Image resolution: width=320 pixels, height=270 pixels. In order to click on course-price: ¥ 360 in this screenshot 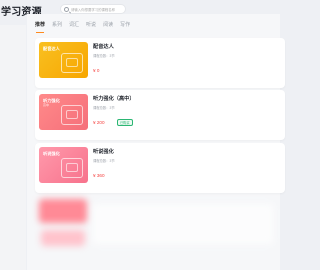, I will do `click(99, 175)`.